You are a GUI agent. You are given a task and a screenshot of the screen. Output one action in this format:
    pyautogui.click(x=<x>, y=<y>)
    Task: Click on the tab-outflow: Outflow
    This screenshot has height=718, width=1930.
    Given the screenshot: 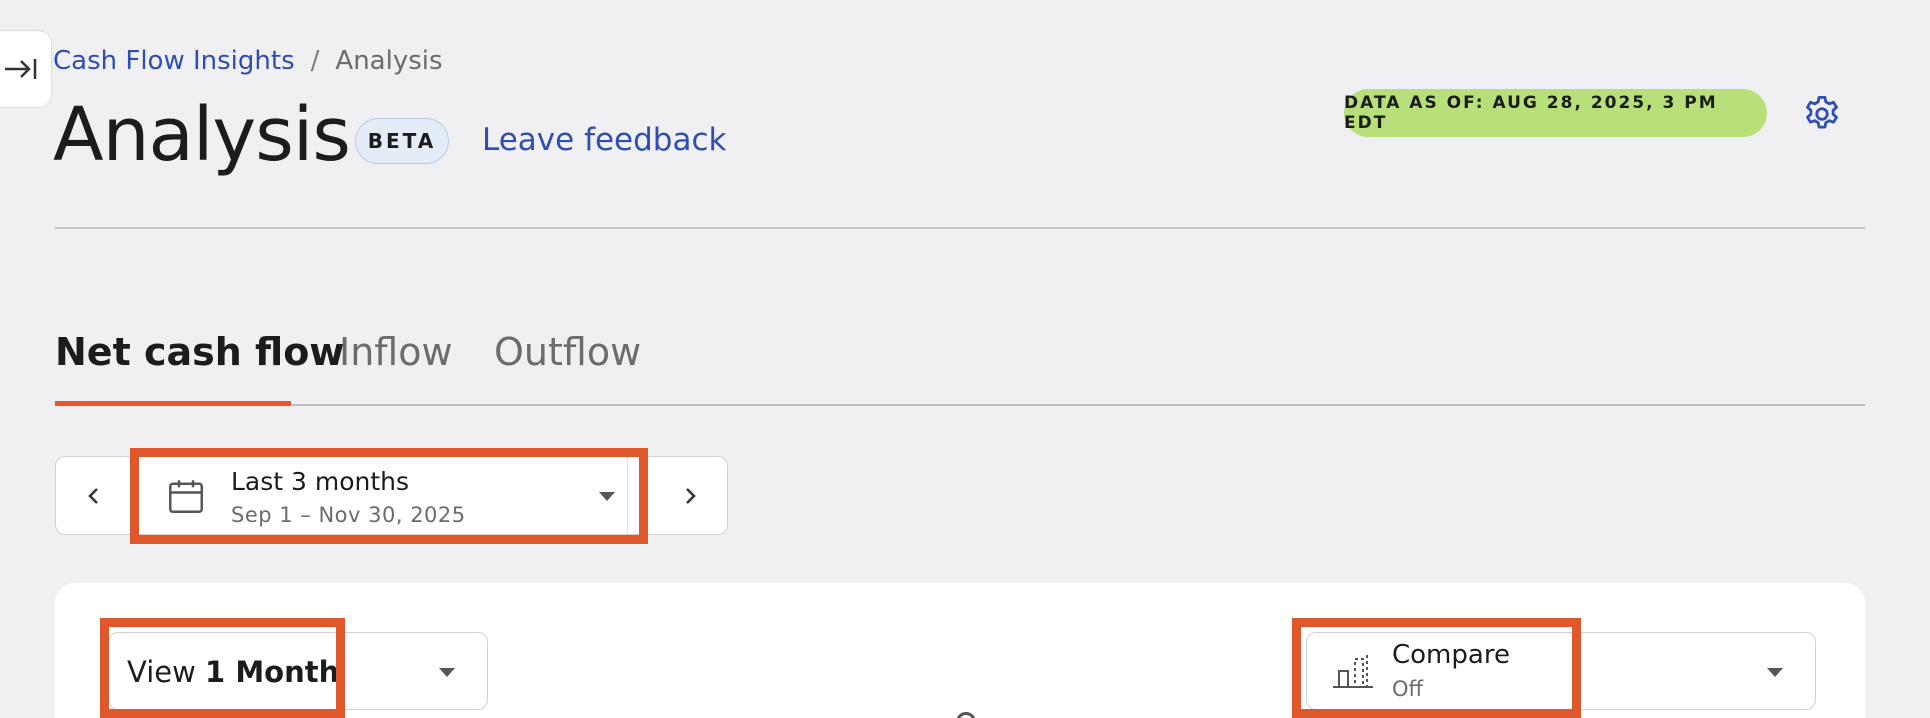 What is the action you would take?
    pyautogui.click(x=567, y=352)
    